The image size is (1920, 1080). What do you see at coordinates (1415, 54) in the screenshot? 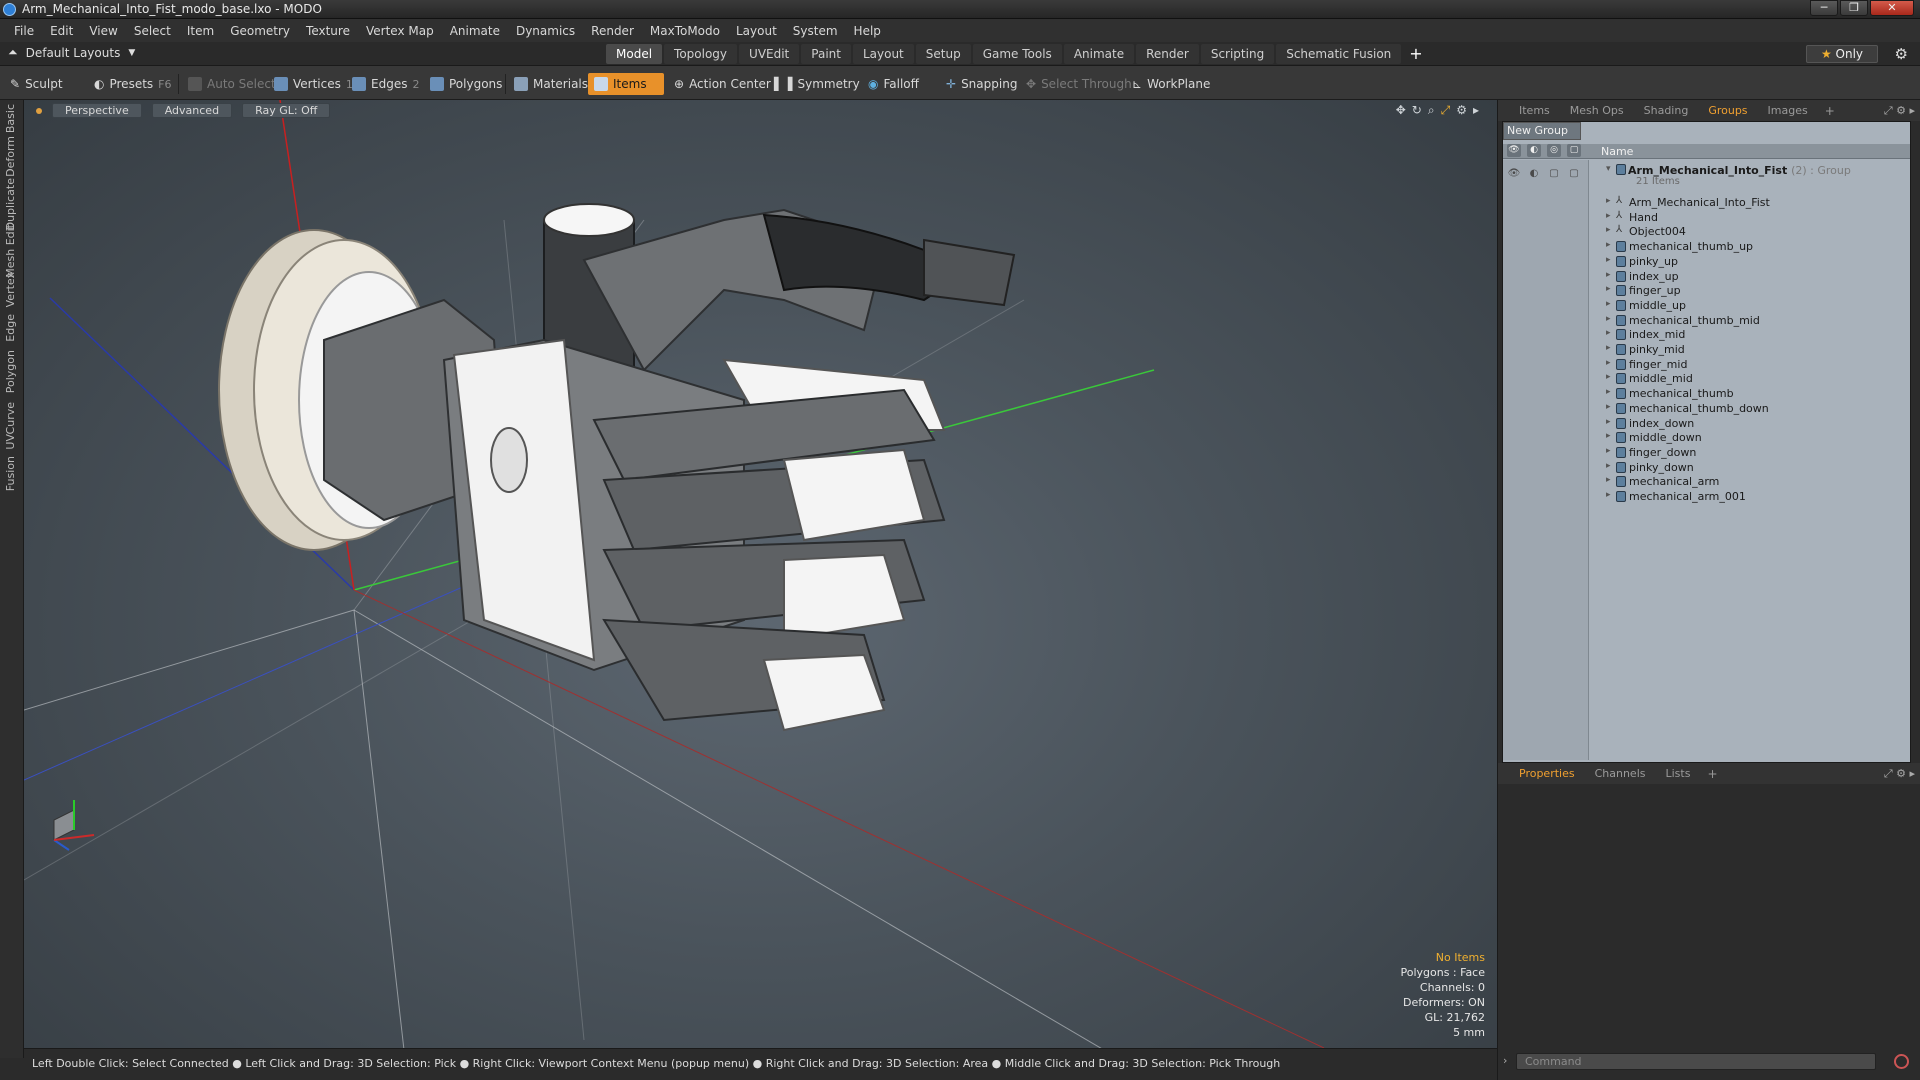
I see `add-tab-icon: +` at bounding box center [1415, 54].